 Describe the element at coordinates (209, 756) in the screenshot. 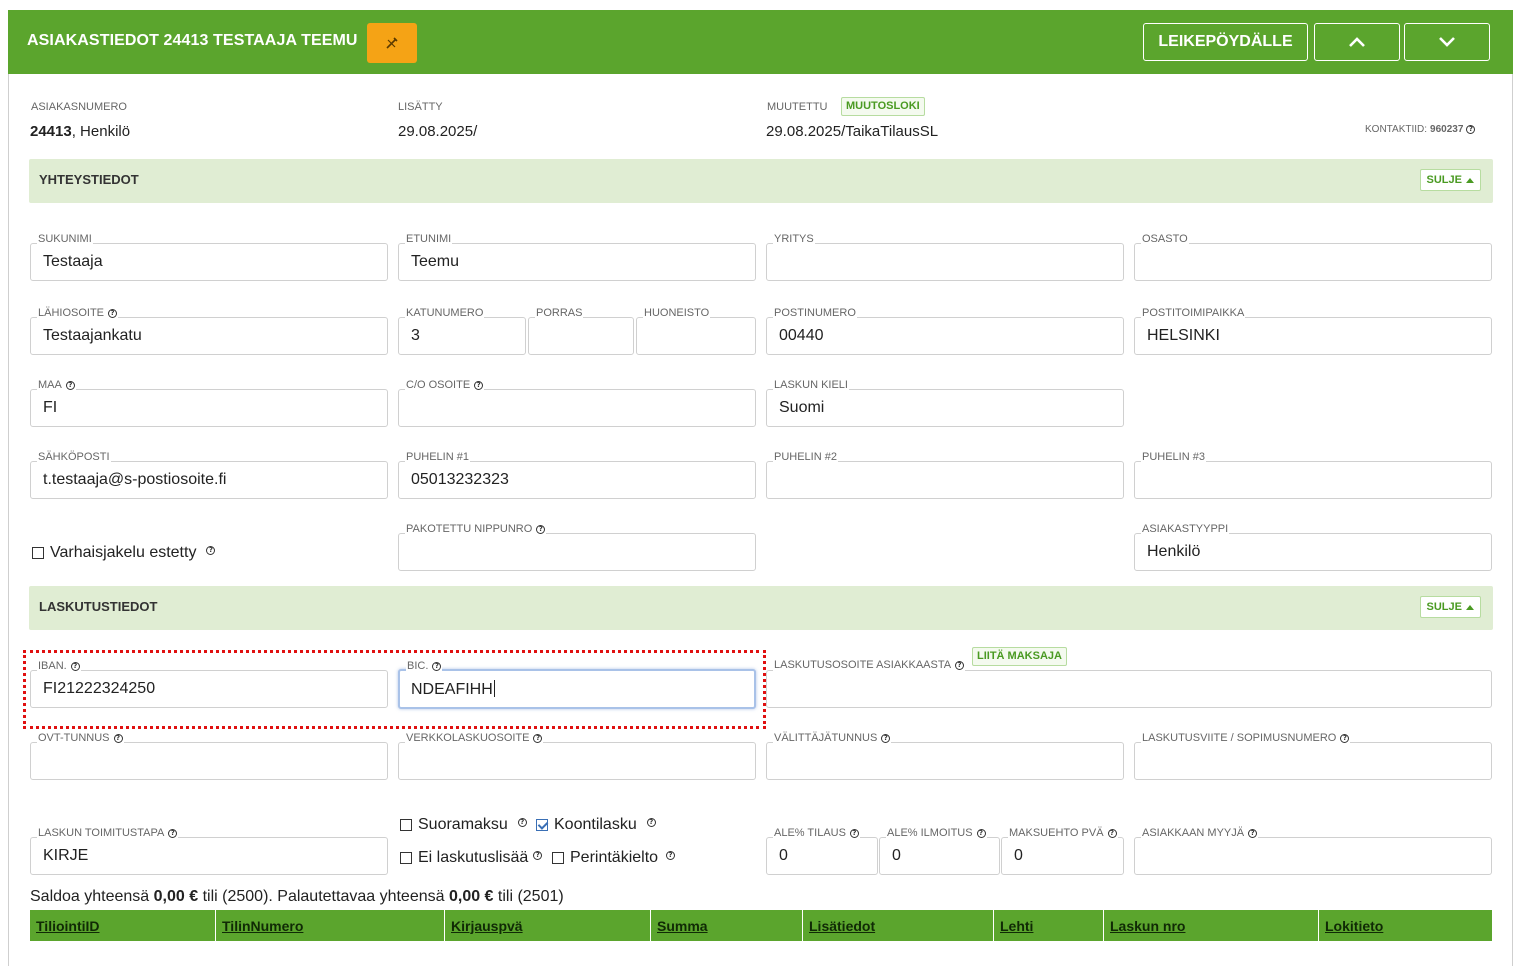

I see `ovt-field: OVT-TUNNUS?` at that location.